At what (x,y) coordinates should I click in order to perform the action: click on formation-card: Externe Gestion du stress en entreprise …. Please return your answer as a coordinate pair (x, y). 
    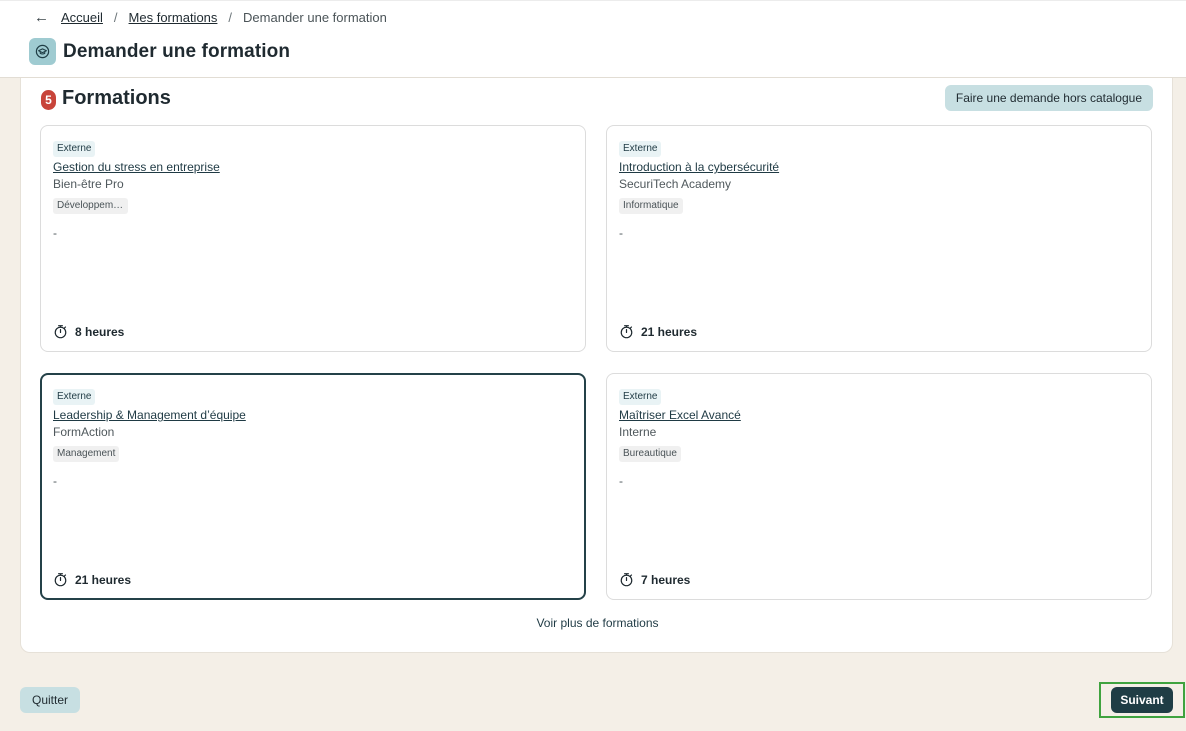
    Looking at the image, I should click on (313, 238).